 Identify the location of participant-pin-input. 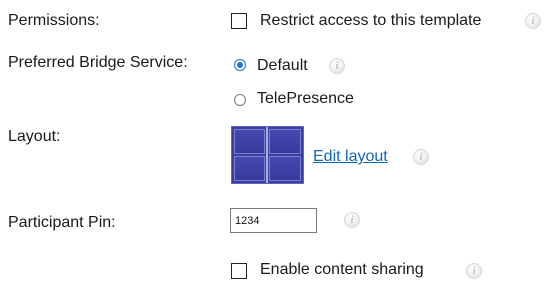
(273, 220).